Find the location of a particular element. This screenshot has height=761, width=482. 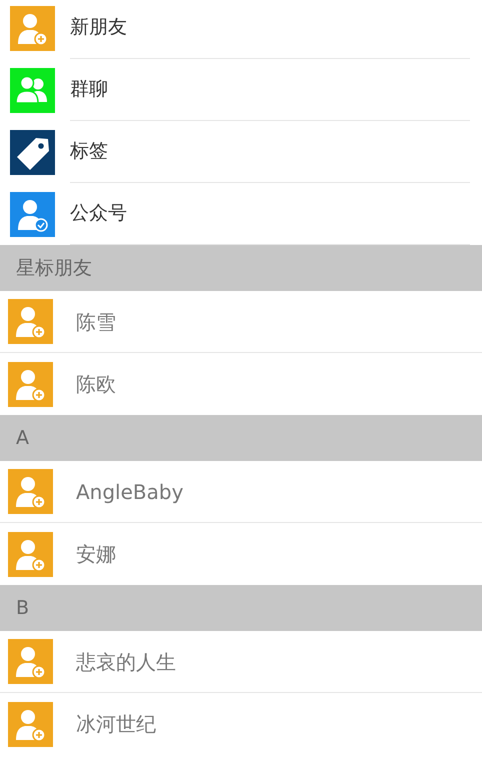

contact-name: AngleBaby is located at coordinates (130, 491).